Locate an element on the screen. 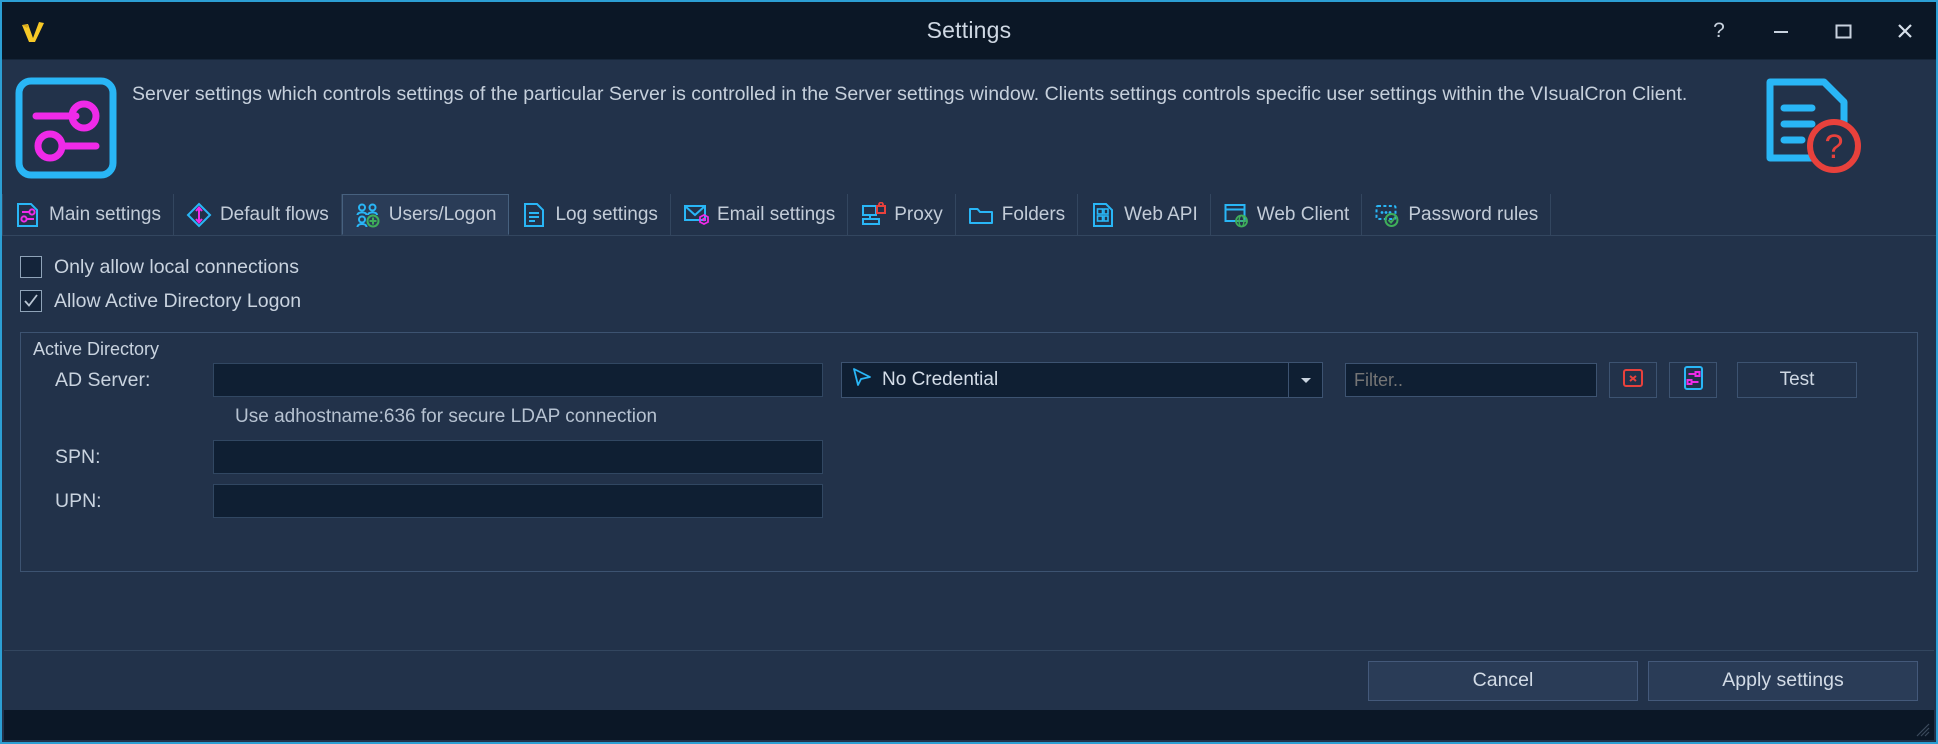 This screenshot has width=1938, height=744. tab-web-api: Web API is located at coordinates (1144, 214).